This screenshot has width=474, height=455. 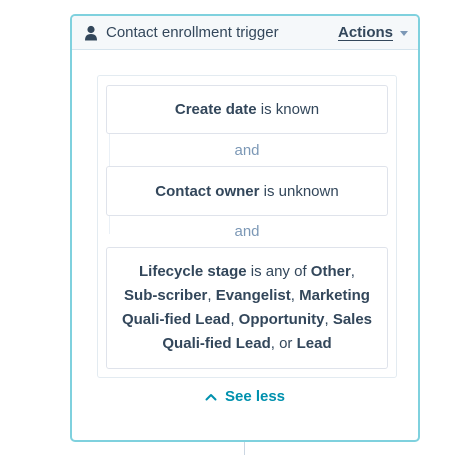 What do you see at coordinates (281, 319) in the screenshot?
I see `filter-value: Opportunity` at bounding box center [281, 319].